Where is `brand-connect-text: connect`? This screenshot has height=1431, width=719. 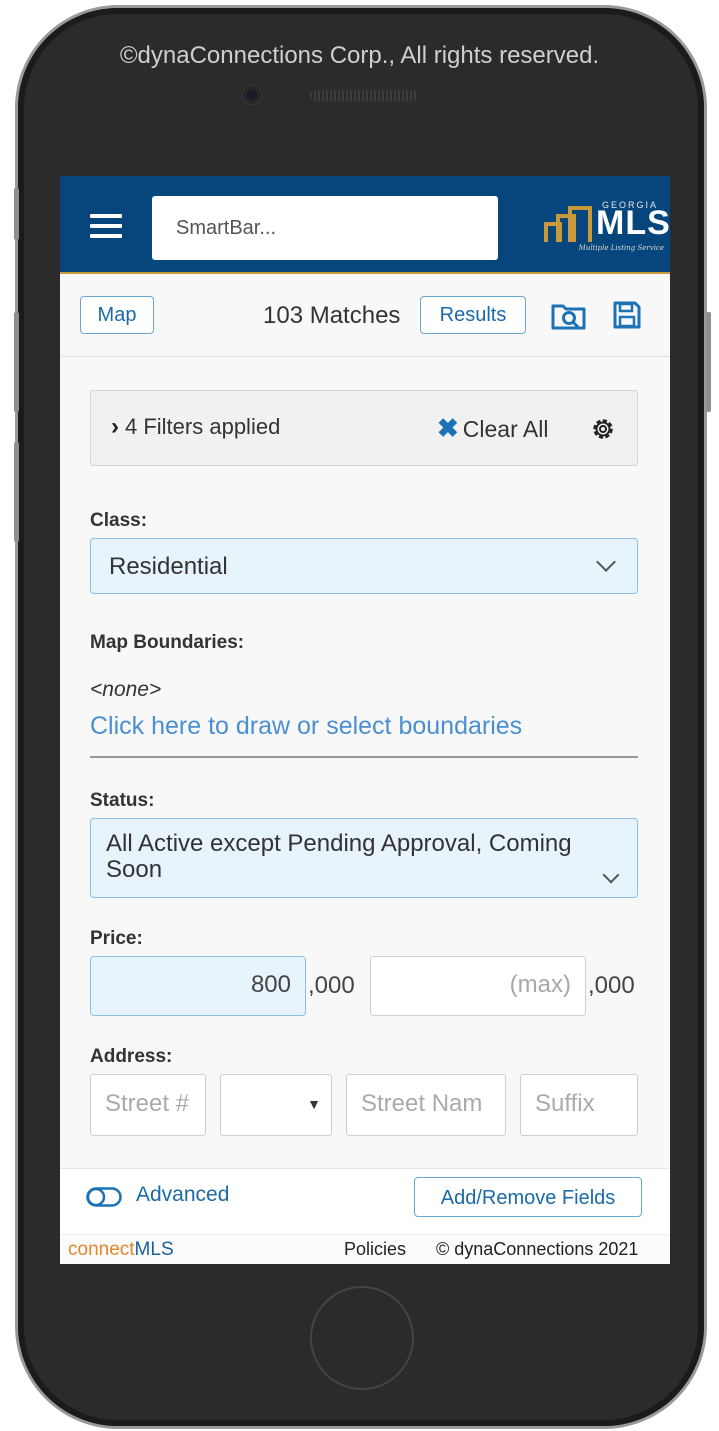
brand-connect-text: connect is located at coordinates (101, 1249).